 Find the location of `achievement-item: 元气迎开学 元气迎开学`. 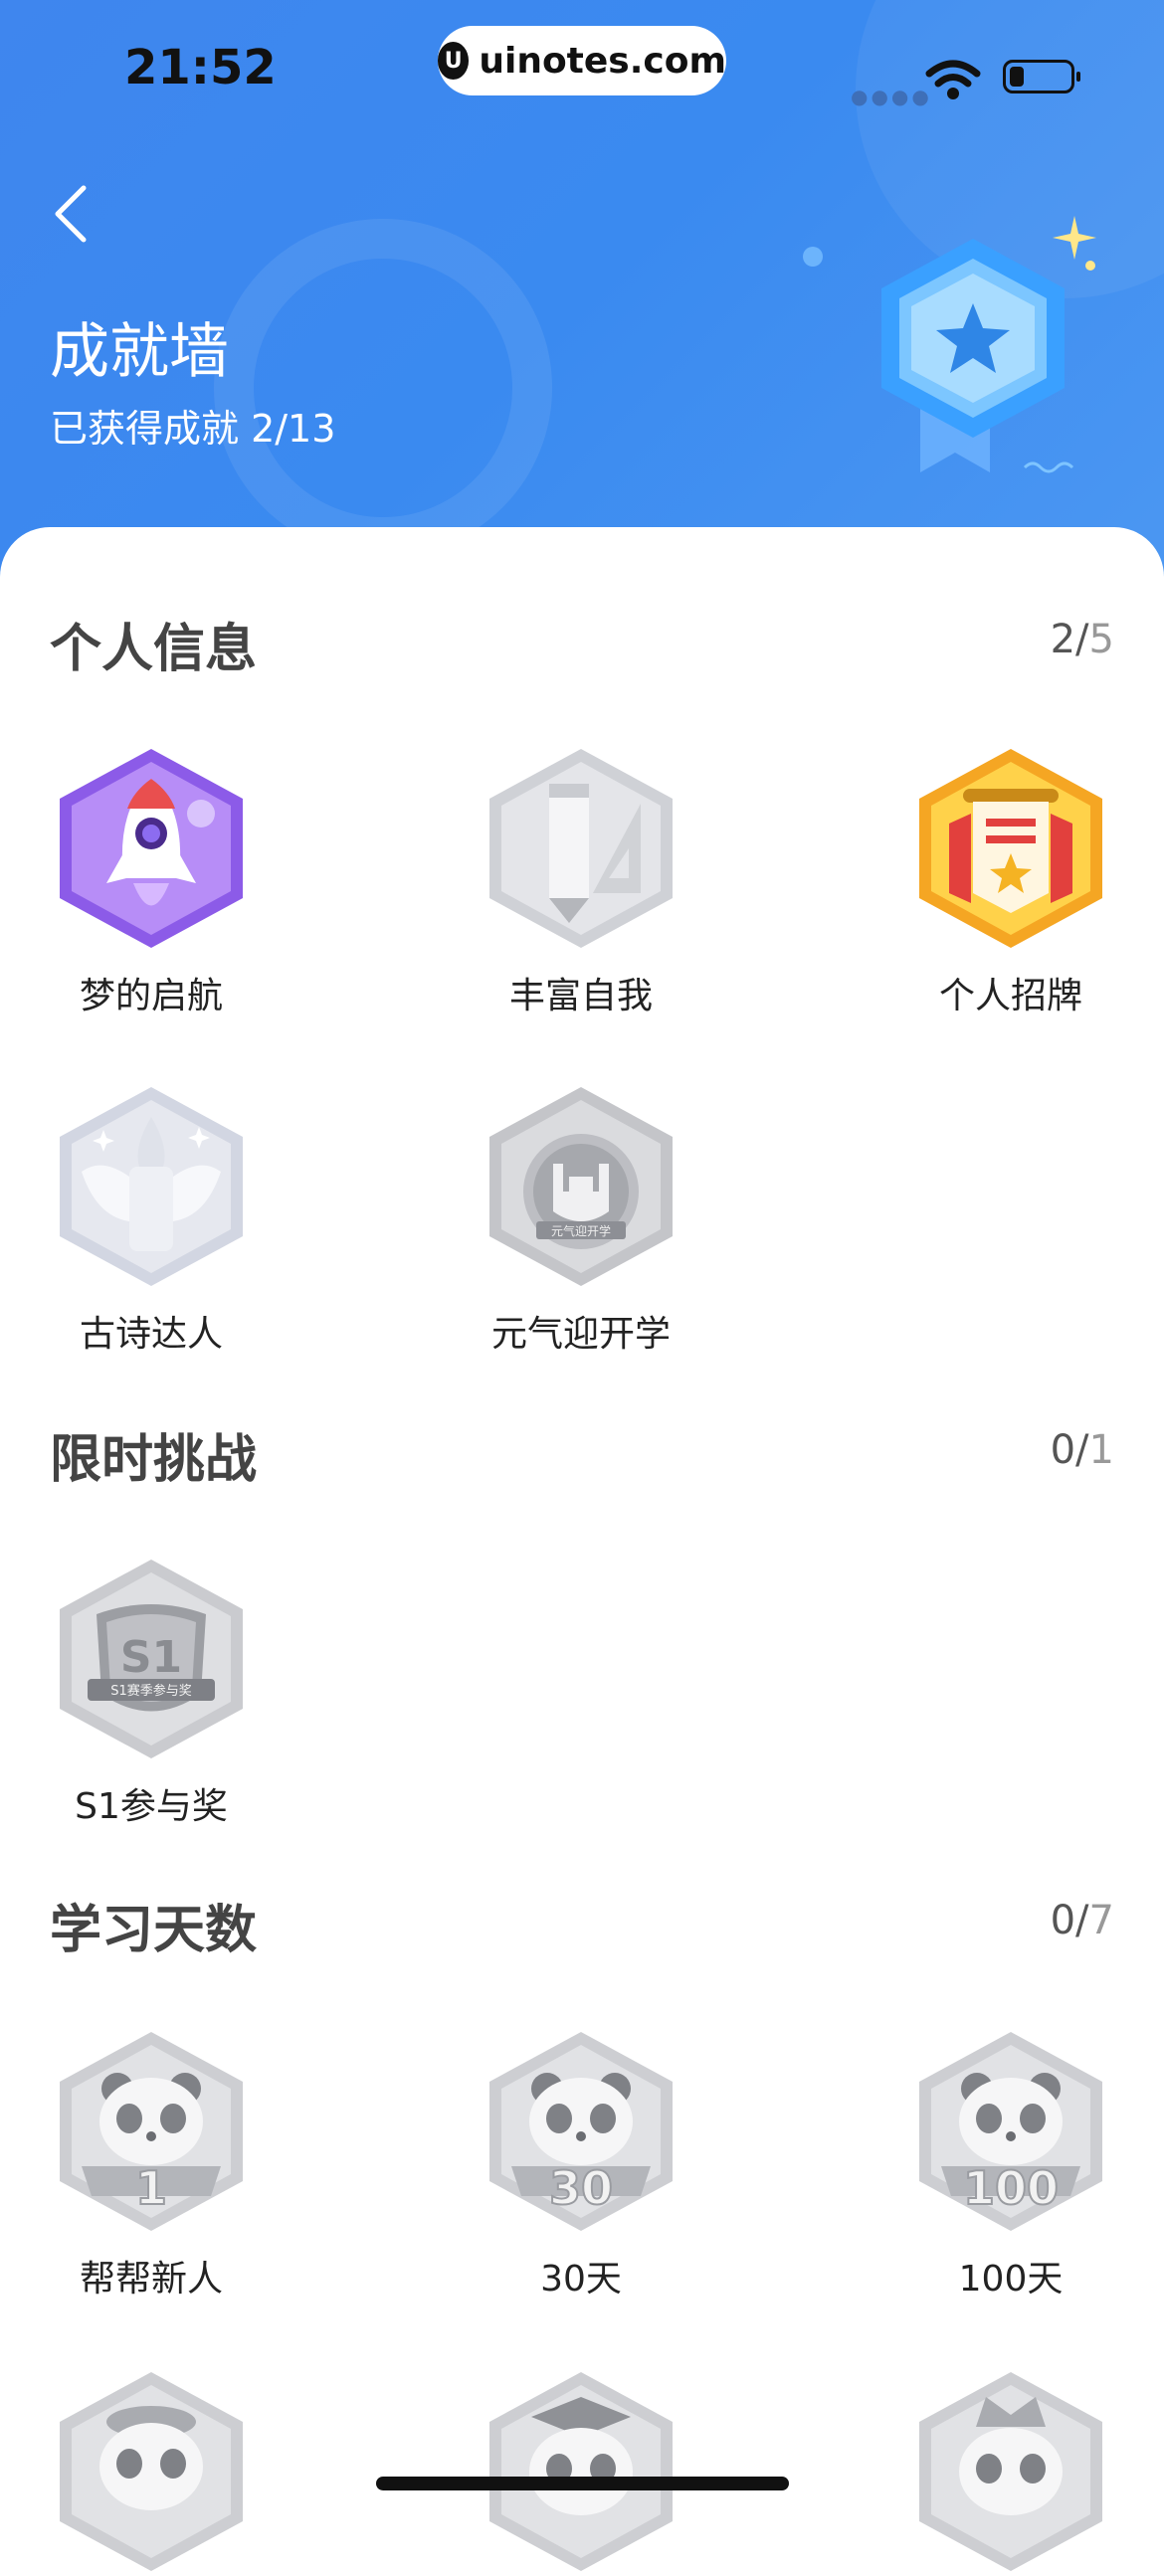

achievement-item: 元气迎开学 元气迎开学 is located at coordinates (581, 1219).